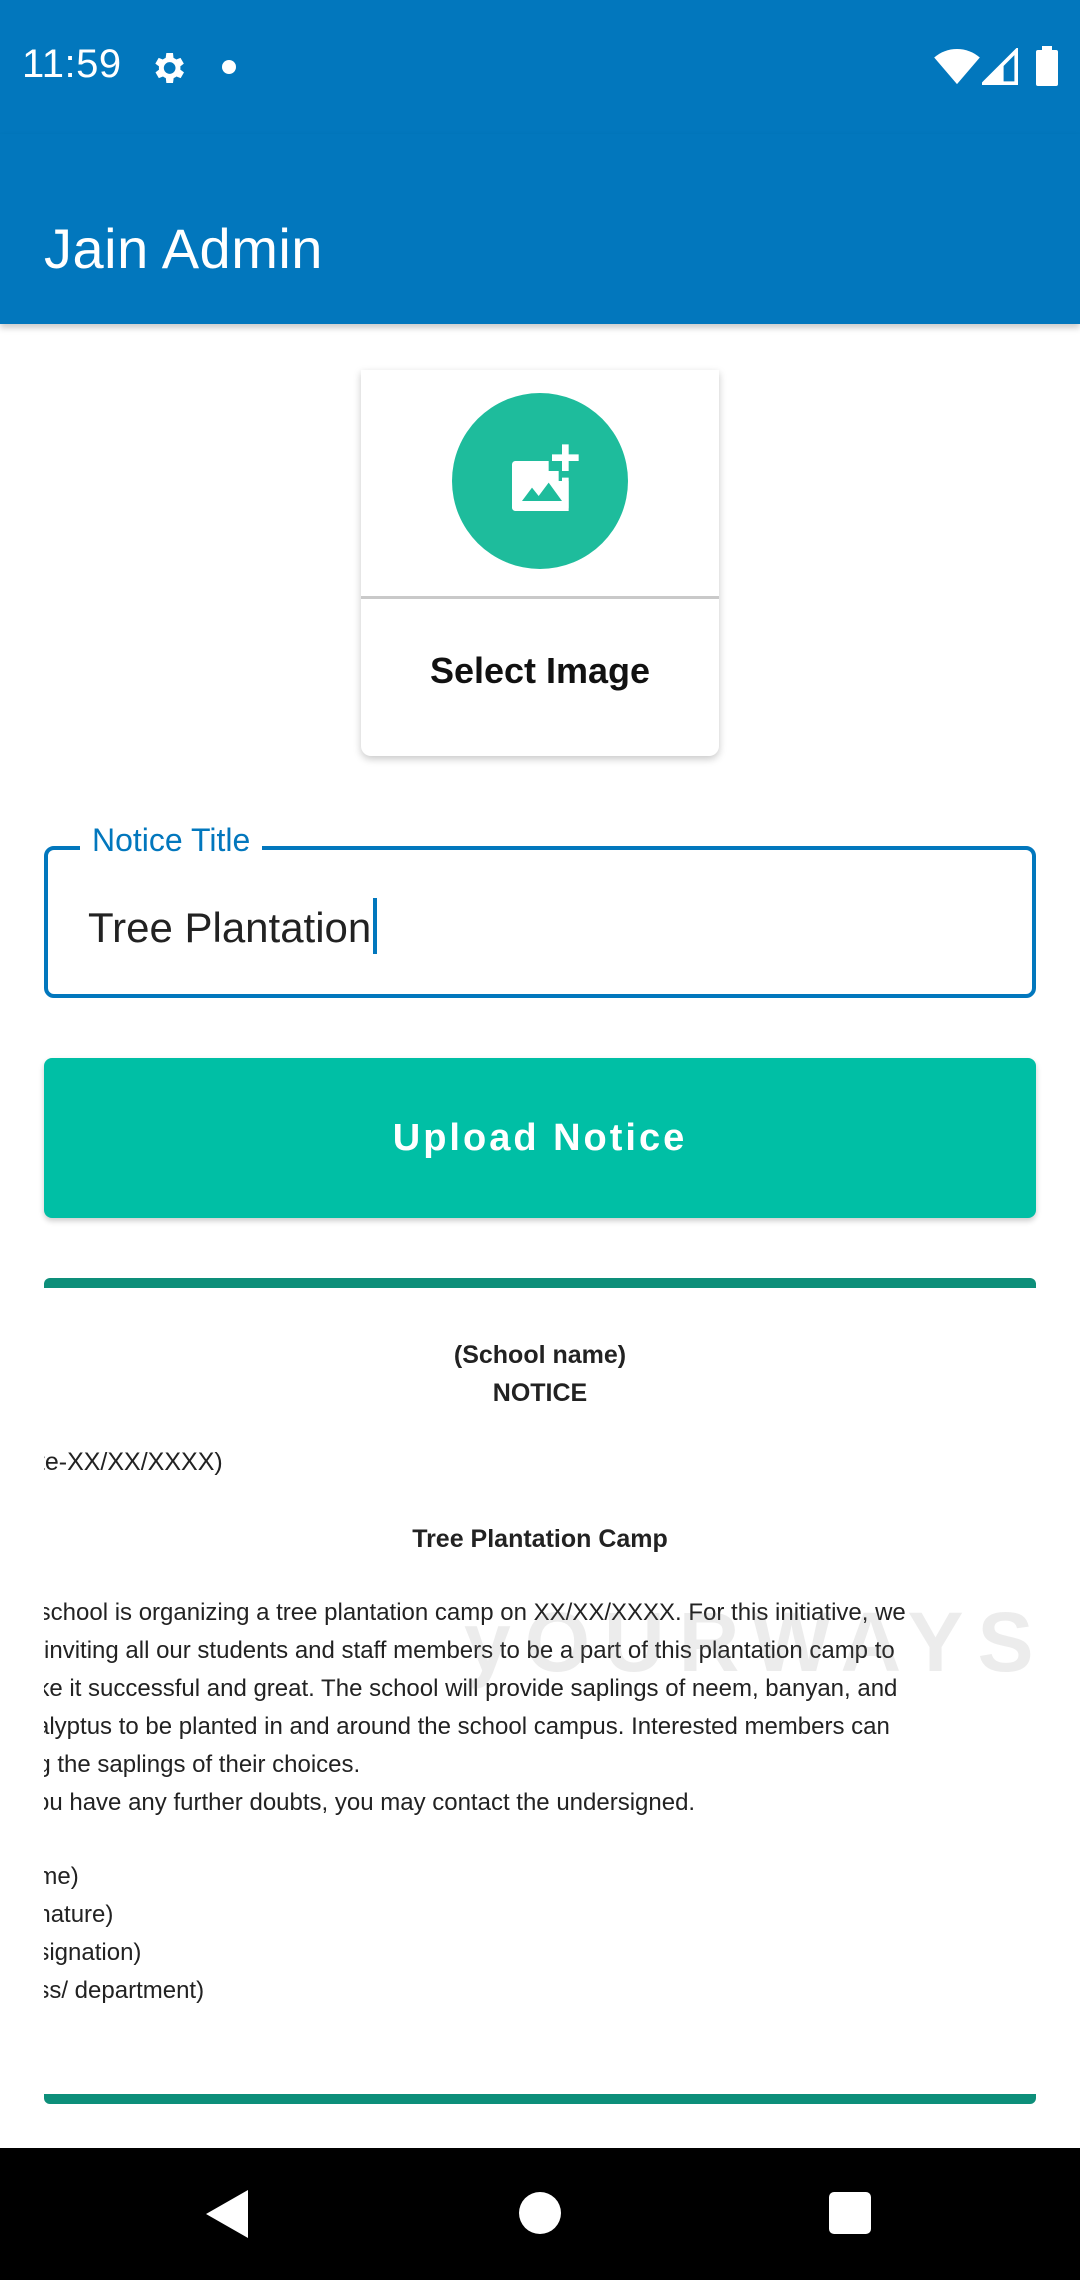 The width and height of the screenshot is (1080, 2280). Describe the element at coordinates (540, 1283) in the screenshot. I see `preview-top-border` at that location.